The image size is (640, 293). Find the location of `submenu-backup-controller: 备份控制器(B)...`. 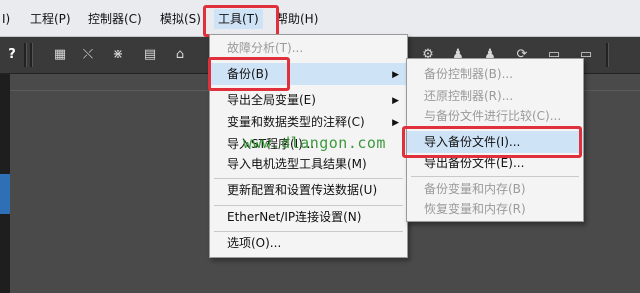

submenu-backup-controller: 备份控制器(B)... is located at coordinates (495, 74).